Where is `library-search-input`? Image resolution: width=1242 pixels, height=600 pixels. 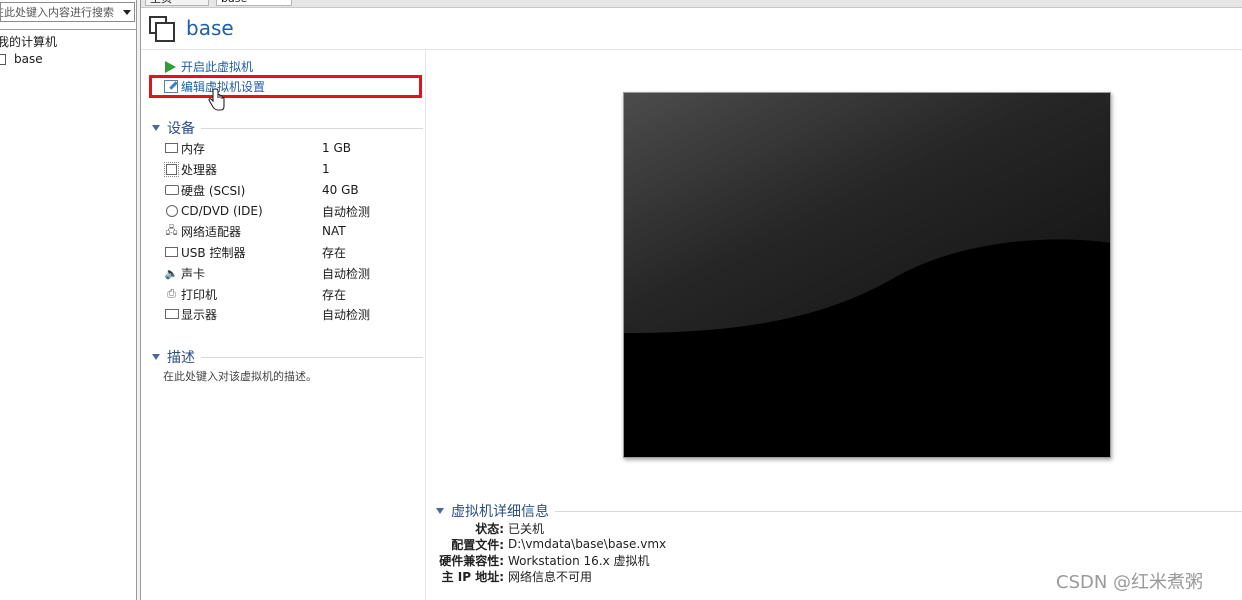 library-search-input is located at coordinates (60, 12).